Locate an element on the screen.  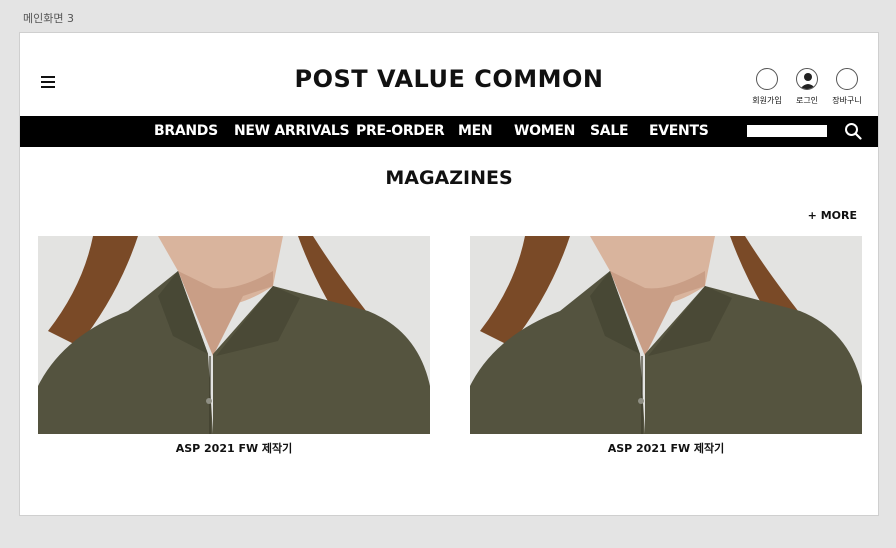
nav-men: MEN is located at coordinates (475, 131).